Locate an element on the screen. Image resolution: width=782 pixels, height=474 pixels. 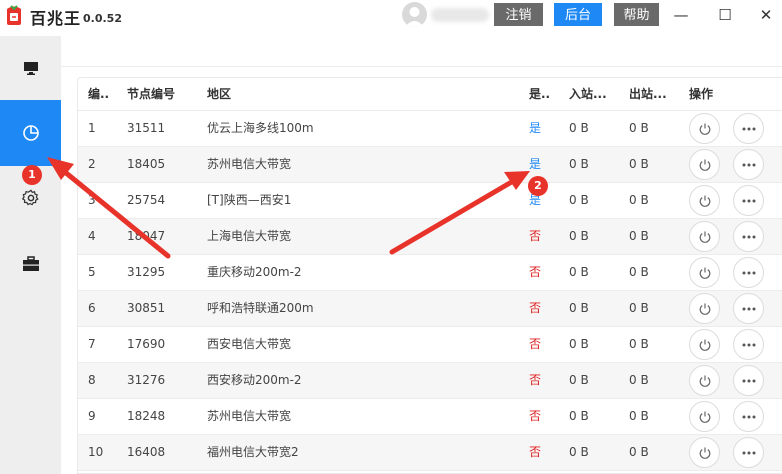
user-avatar is located at coordinates (414, 14).